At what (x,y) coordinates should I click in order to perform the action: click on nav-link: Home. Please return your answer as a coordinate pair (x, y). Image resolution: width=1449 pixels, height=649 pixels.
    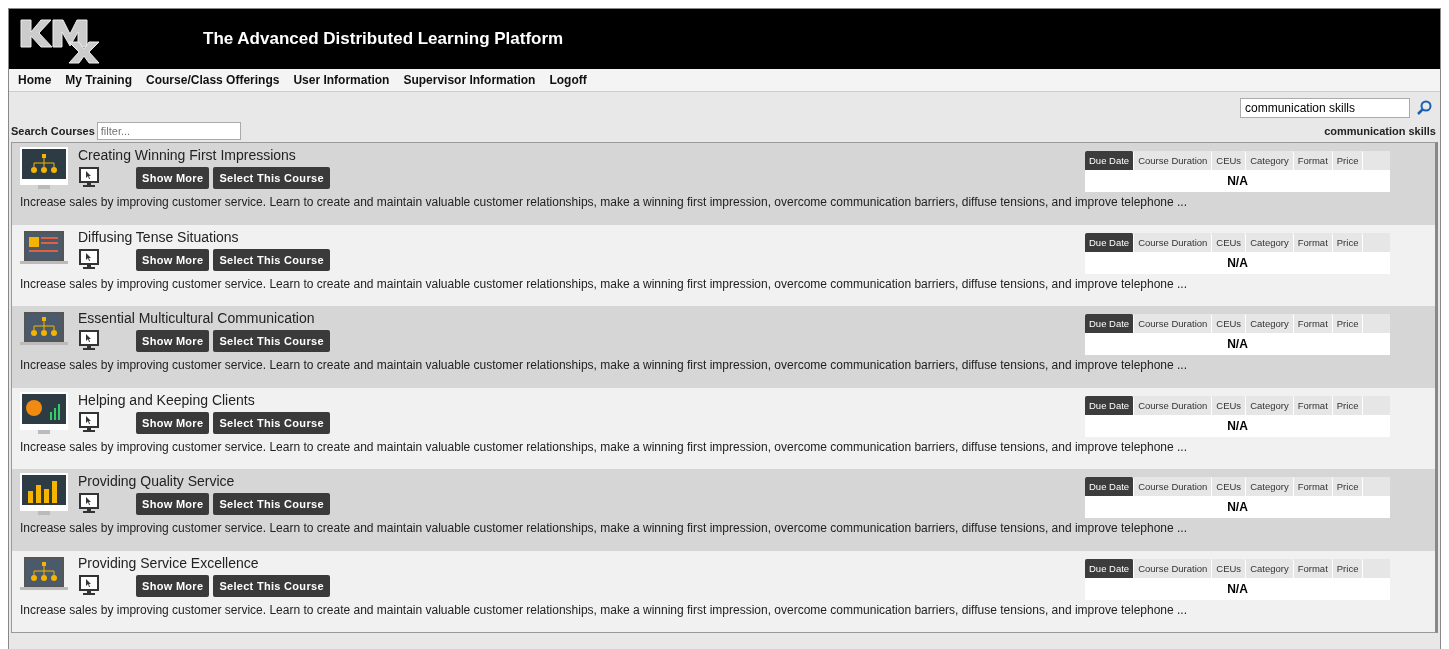
    Looking at the image, I should click on (35, 80).